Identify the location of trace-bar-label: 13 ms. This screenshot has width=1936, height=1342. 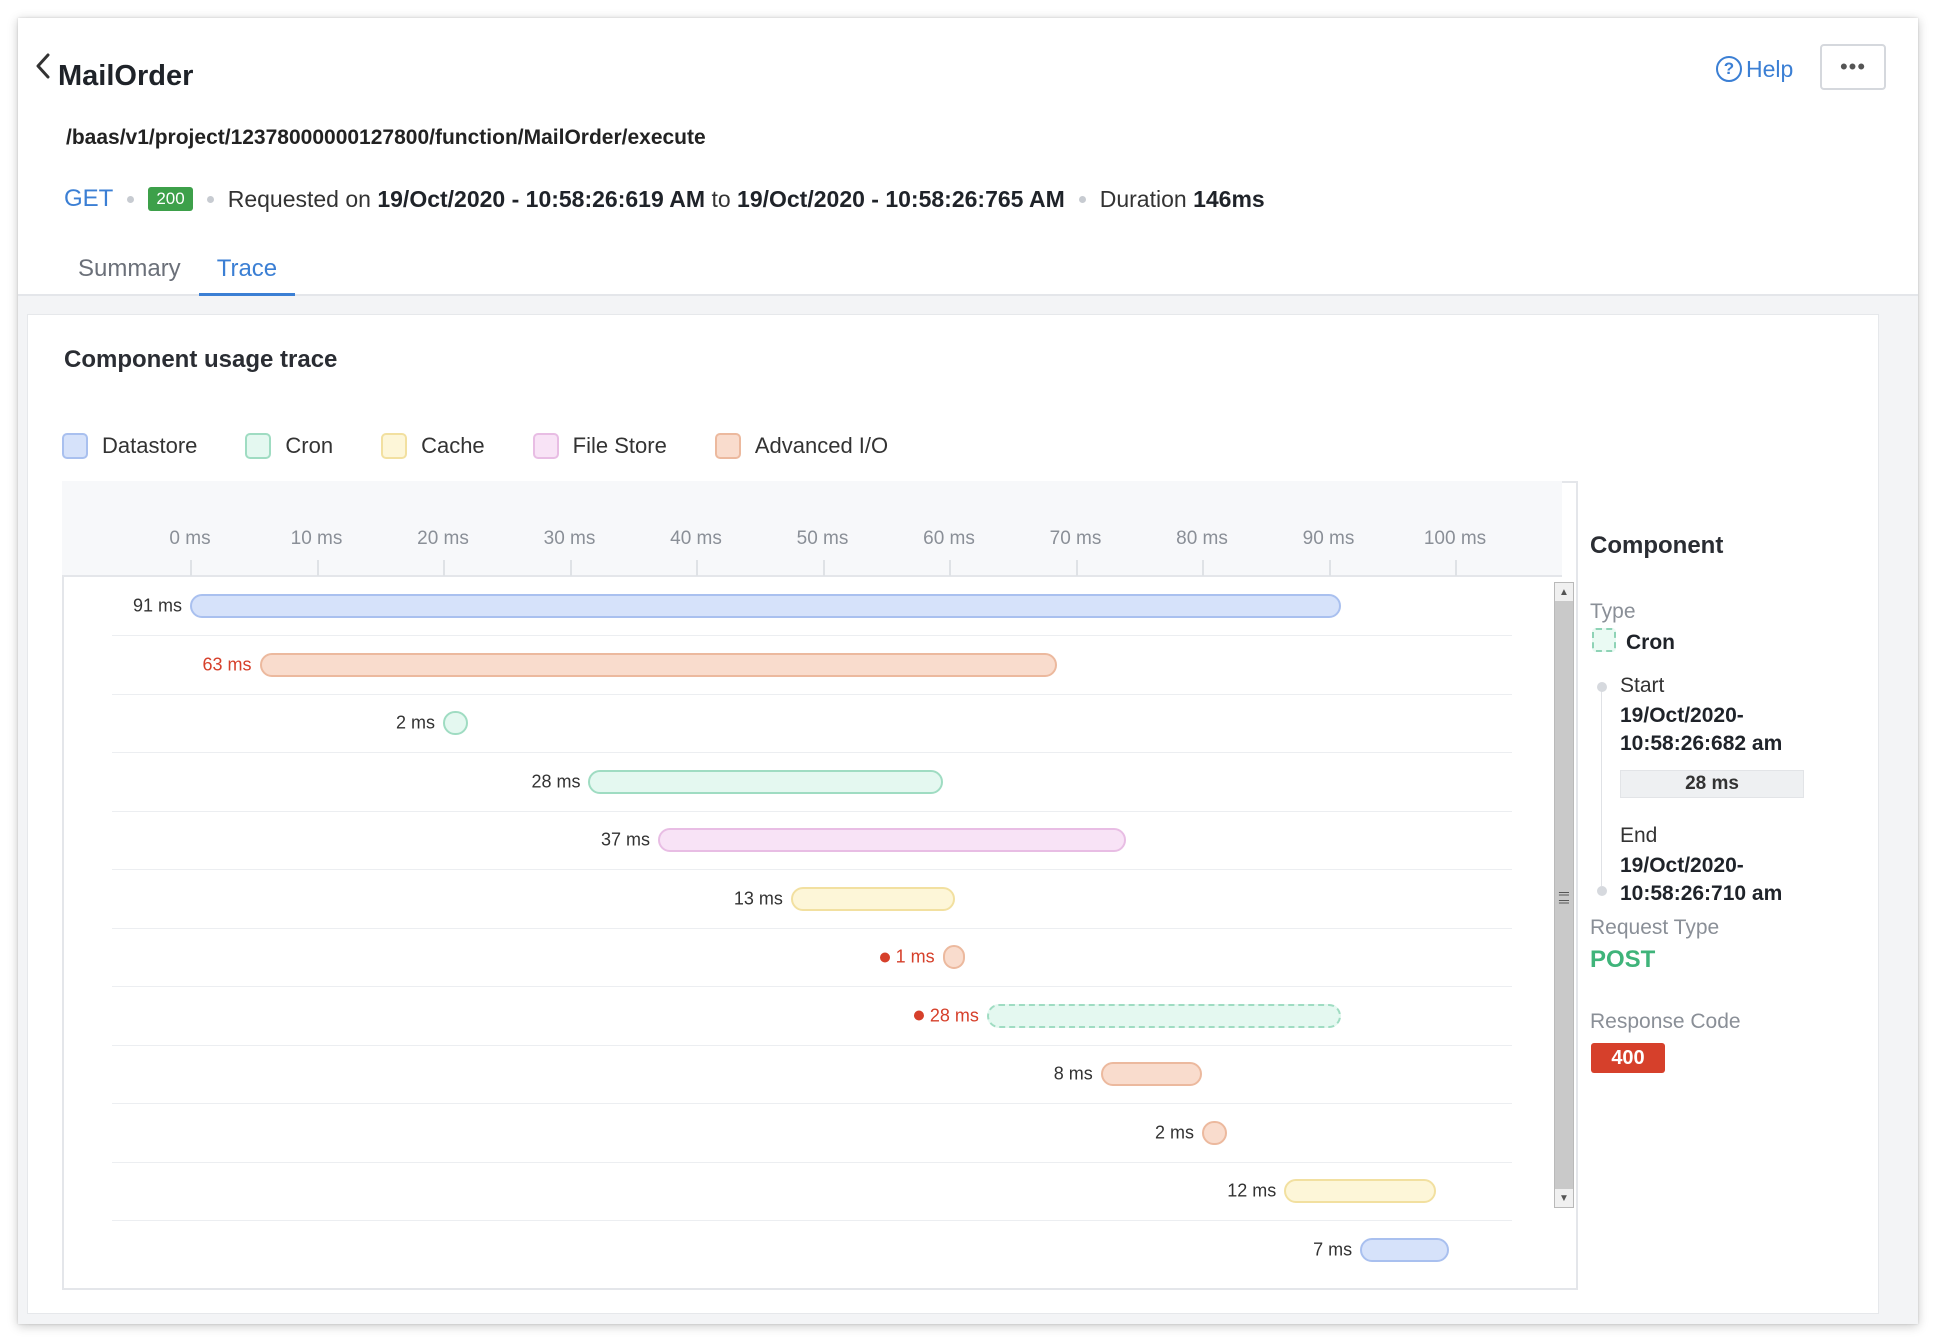
(758, 898).